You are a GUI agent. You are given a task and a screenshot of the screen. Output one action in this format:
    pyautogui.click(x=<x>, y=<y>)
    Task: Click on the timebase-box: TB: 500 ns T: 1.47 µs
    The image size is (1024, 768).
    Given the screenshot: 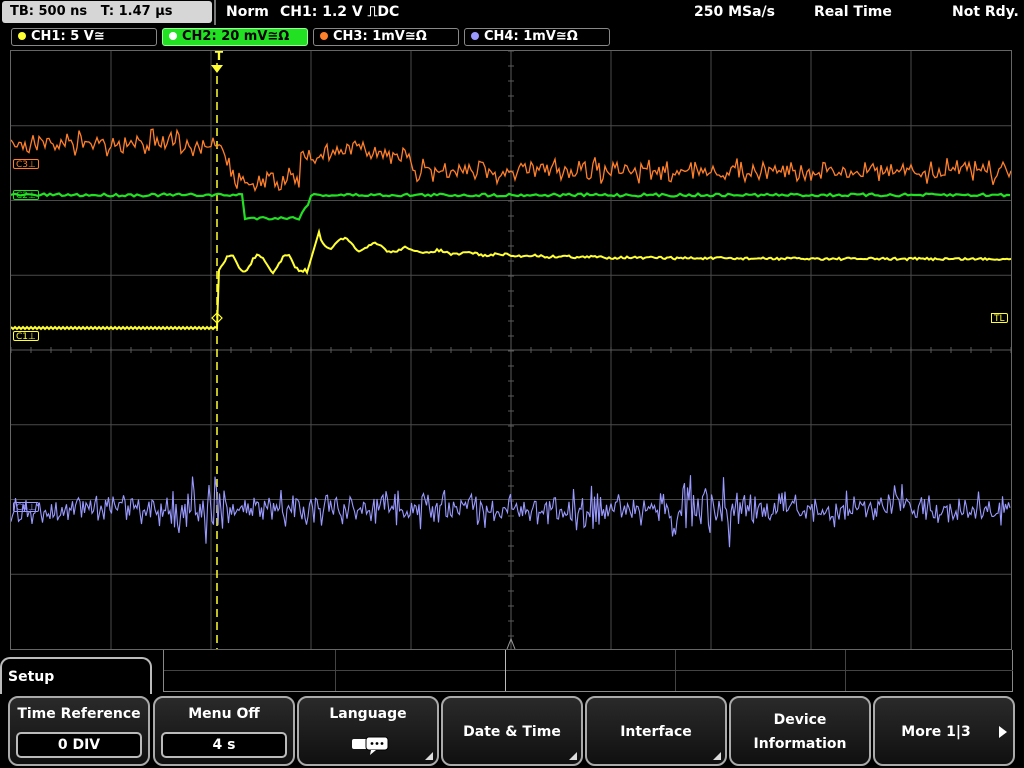 What is the action you would take?
    pyautogui.click(x=107, y=12)
    